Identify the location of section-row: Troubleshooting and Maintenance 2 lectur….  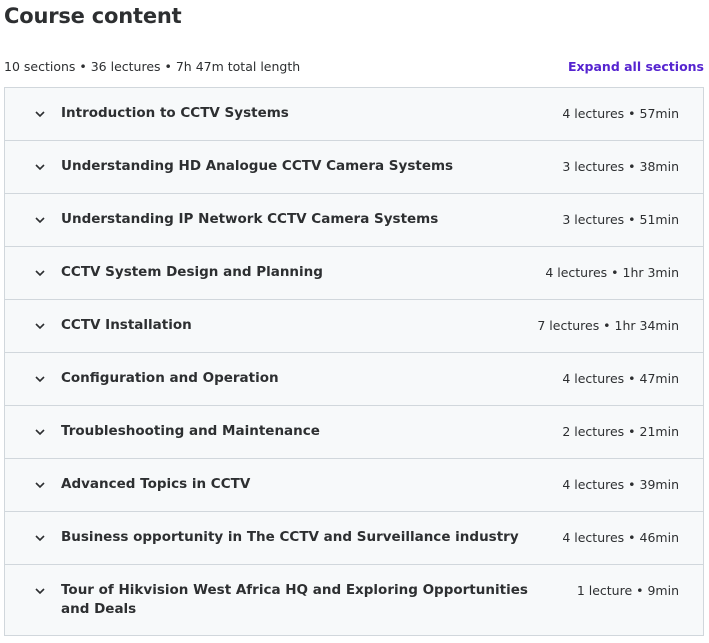
(354, 432).